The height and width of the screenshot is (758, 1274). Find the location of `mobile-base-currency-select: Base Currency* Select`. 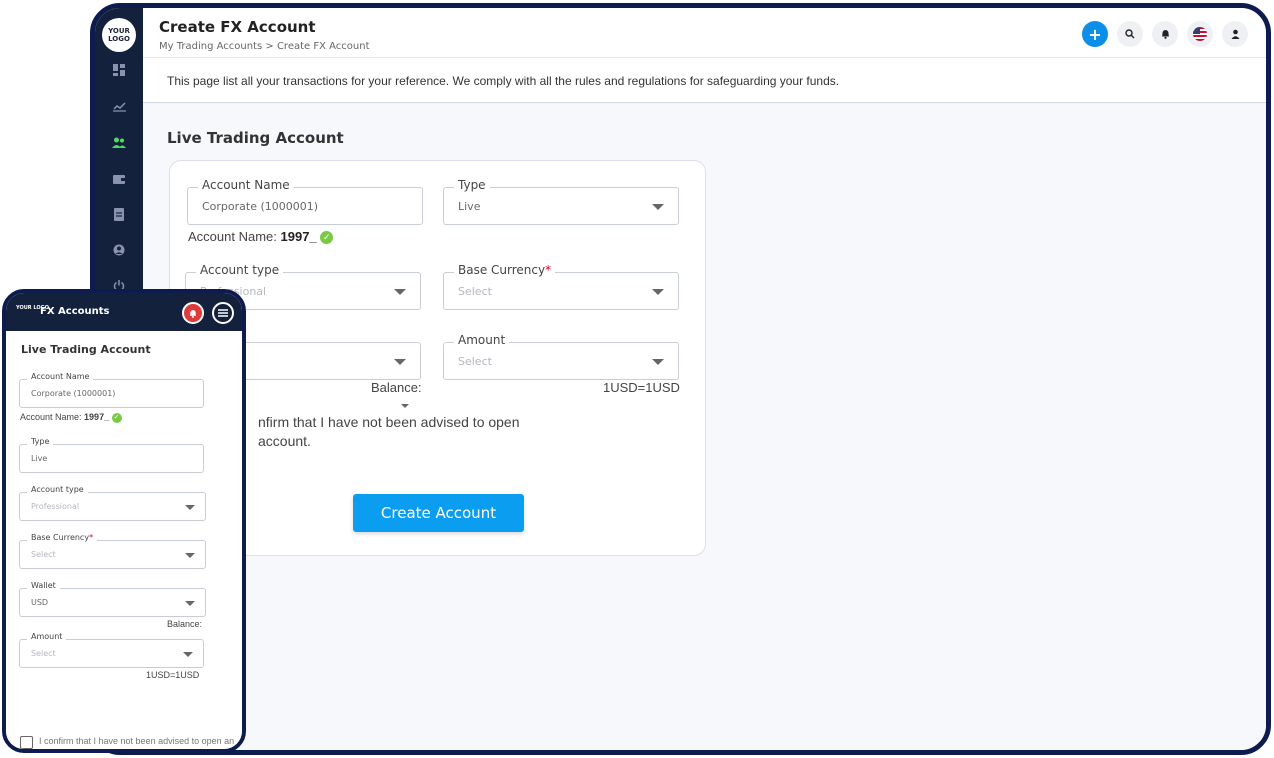

mobile-base-currency-select: Base Currency* Select is located at coordinates (112, 551).